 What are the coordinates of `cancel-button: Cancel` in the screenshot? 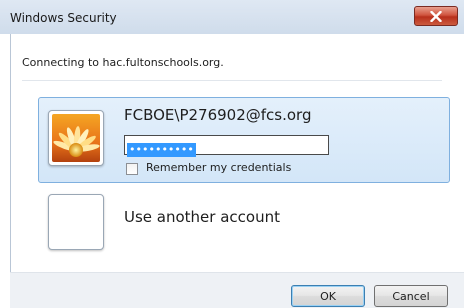 It's located at (411, 296).